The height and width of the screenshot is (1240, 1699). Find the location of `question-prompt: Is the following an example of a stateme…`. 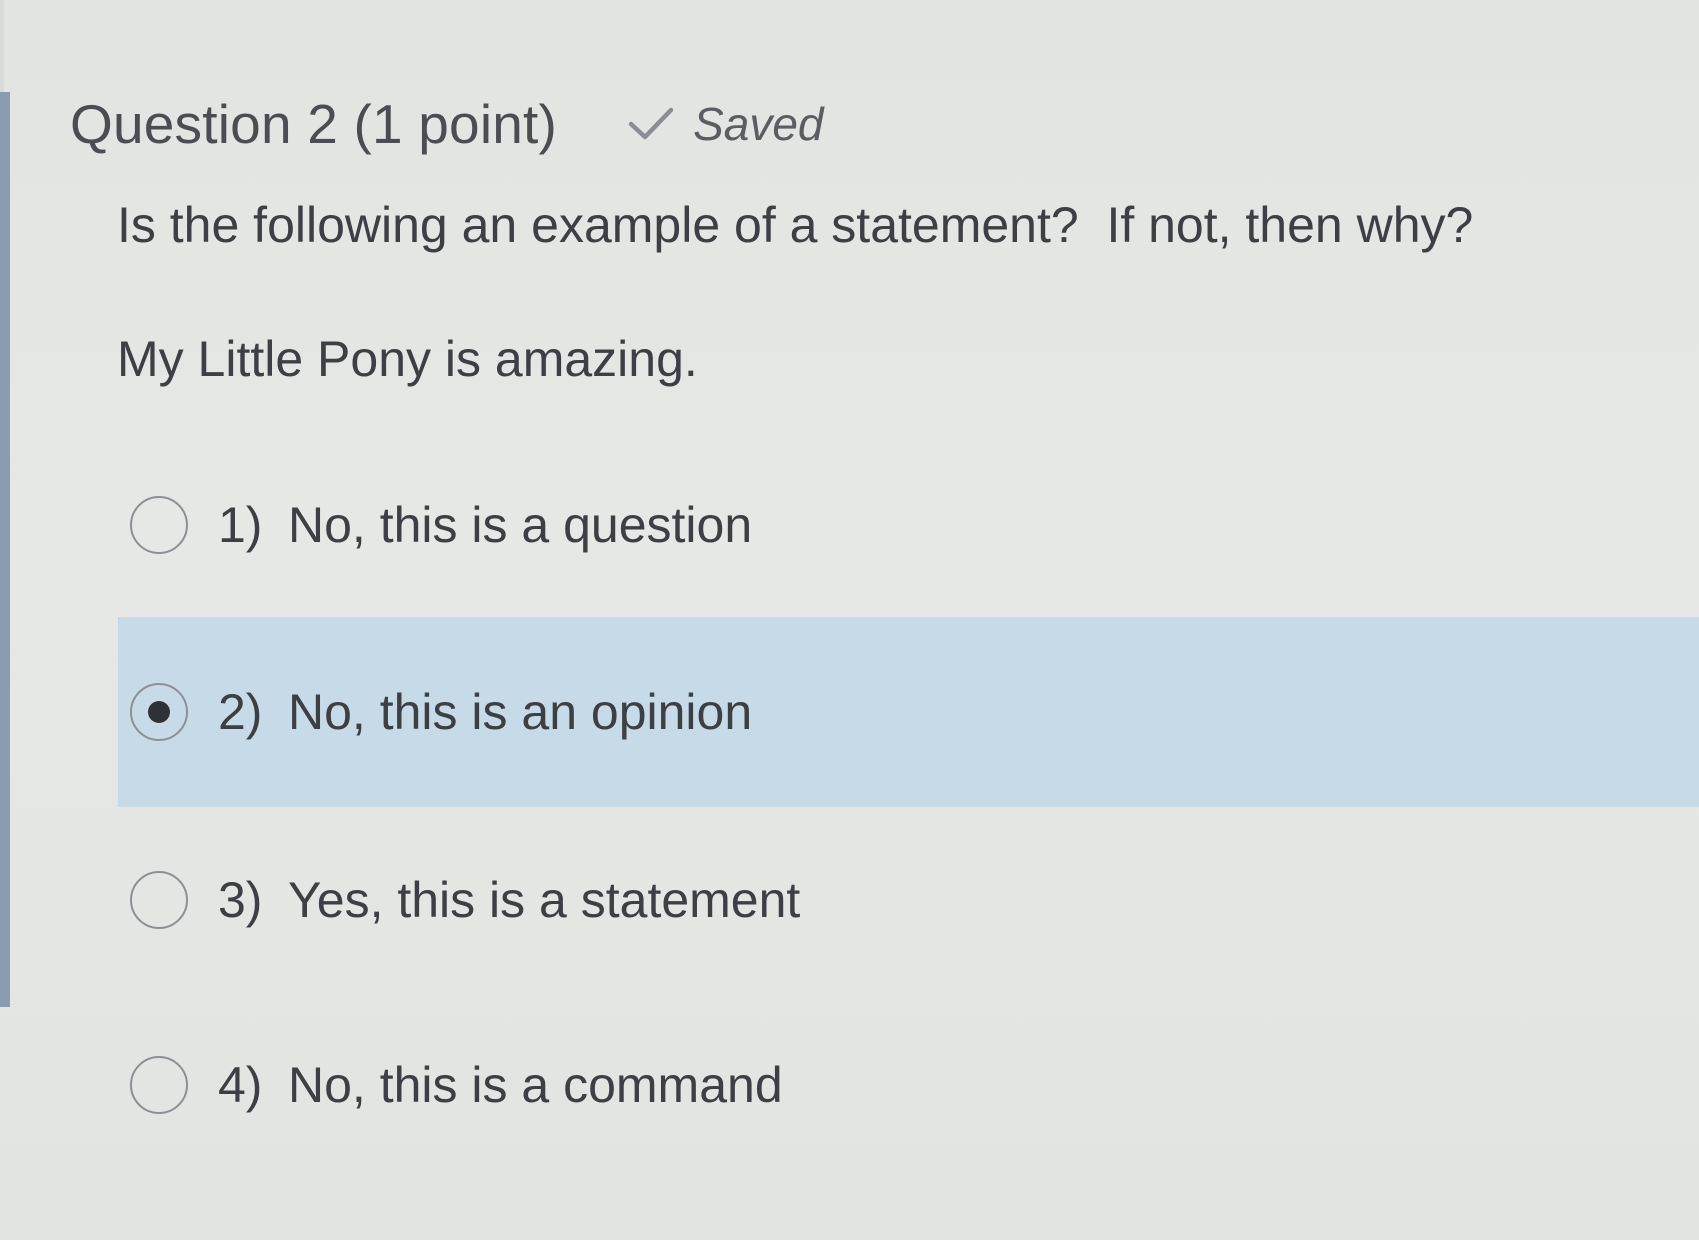

question-prompt: Is the following an example of a stateme… is located at coordinates (795, 225).